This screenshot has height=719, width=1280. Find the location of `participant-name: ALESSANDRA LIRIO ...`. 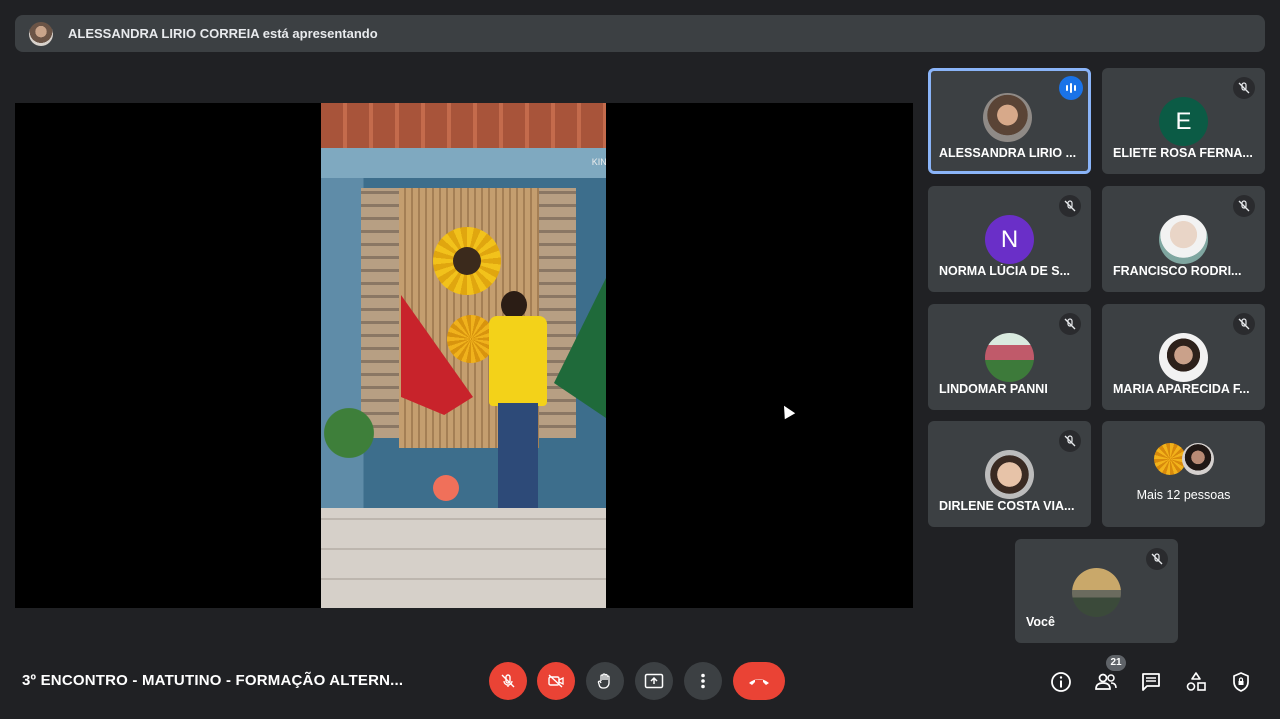

participant-name: ALESSANDRA LIRIO ... is located at coordinates (1008, 153).